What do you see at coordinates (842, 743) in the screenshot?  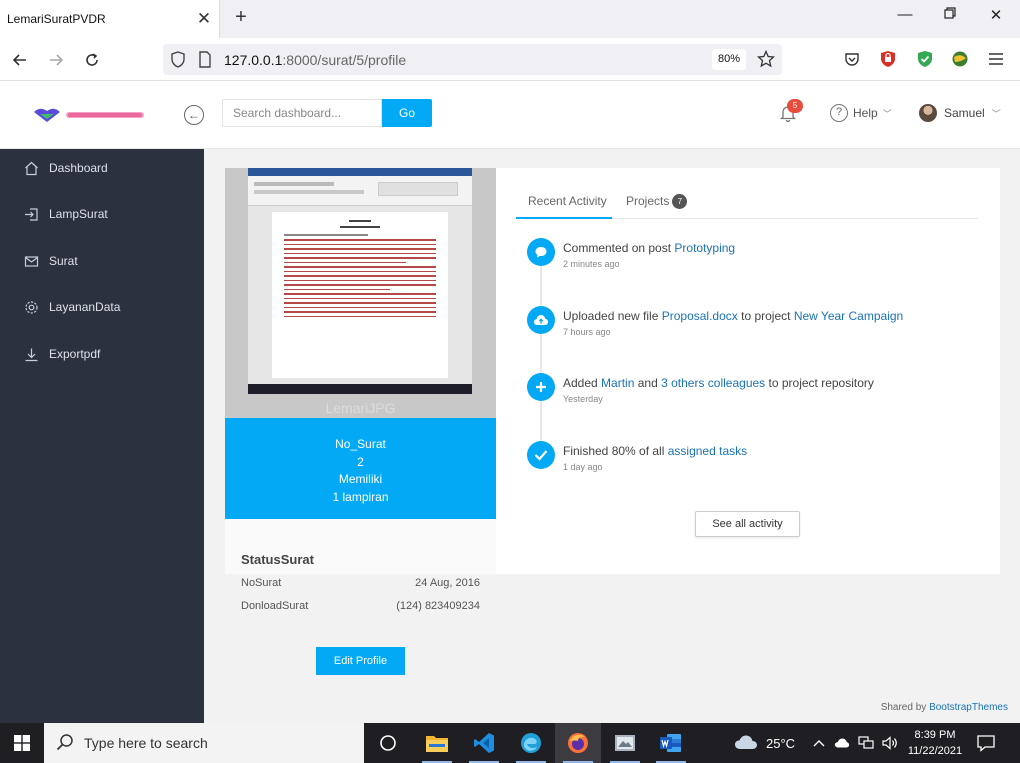 I see `onedrive-cloud-icon` at bounding box center [842, 743].